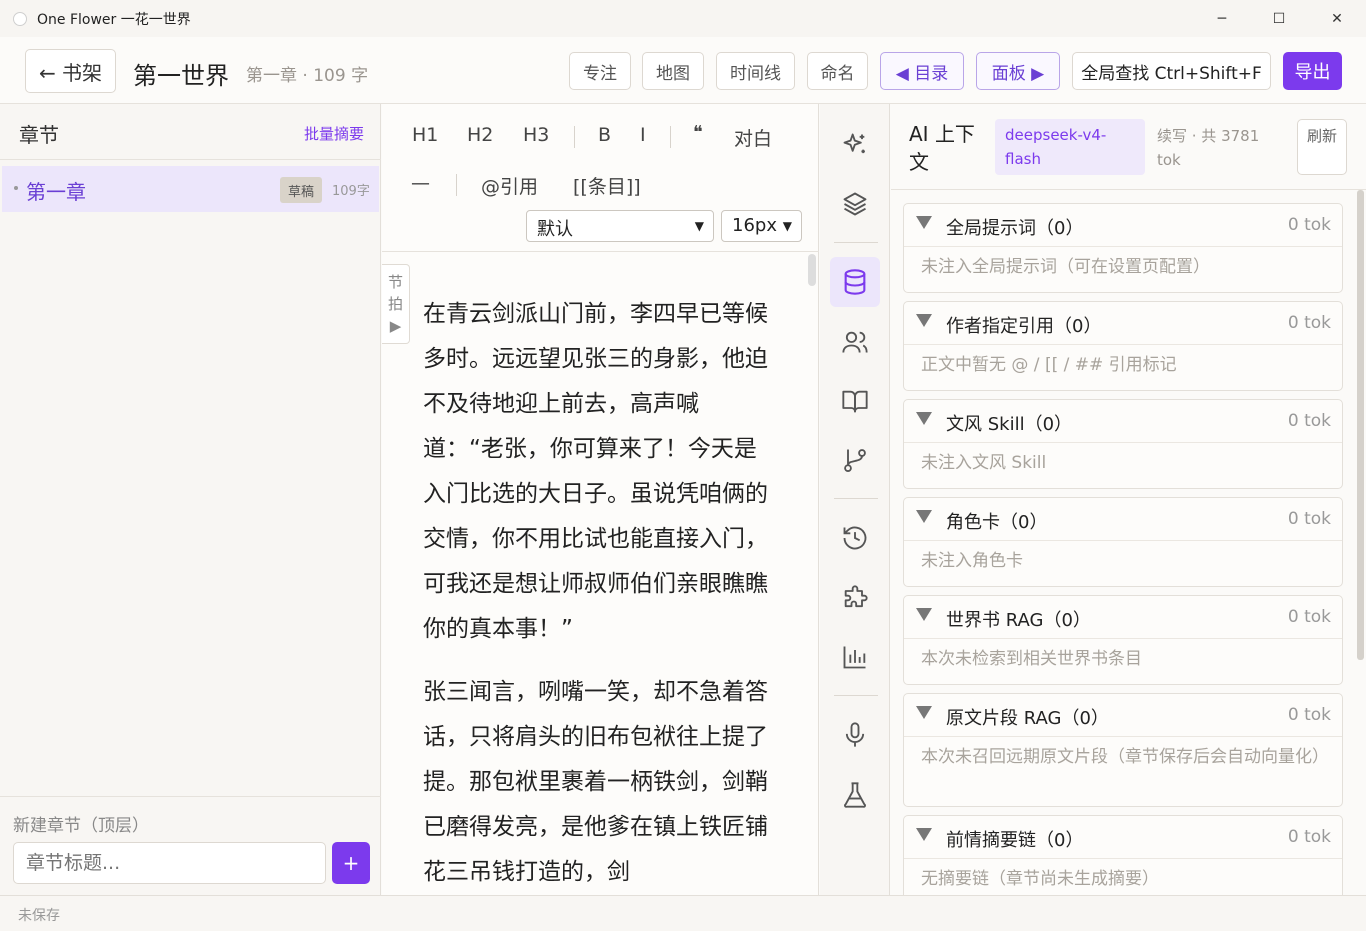 The height and width of the screenshot is (931, 1366). What do you see at coordinates (536, 135) in the screenshot?
I see `h3-button: H3` at bounding box center [536, 135].